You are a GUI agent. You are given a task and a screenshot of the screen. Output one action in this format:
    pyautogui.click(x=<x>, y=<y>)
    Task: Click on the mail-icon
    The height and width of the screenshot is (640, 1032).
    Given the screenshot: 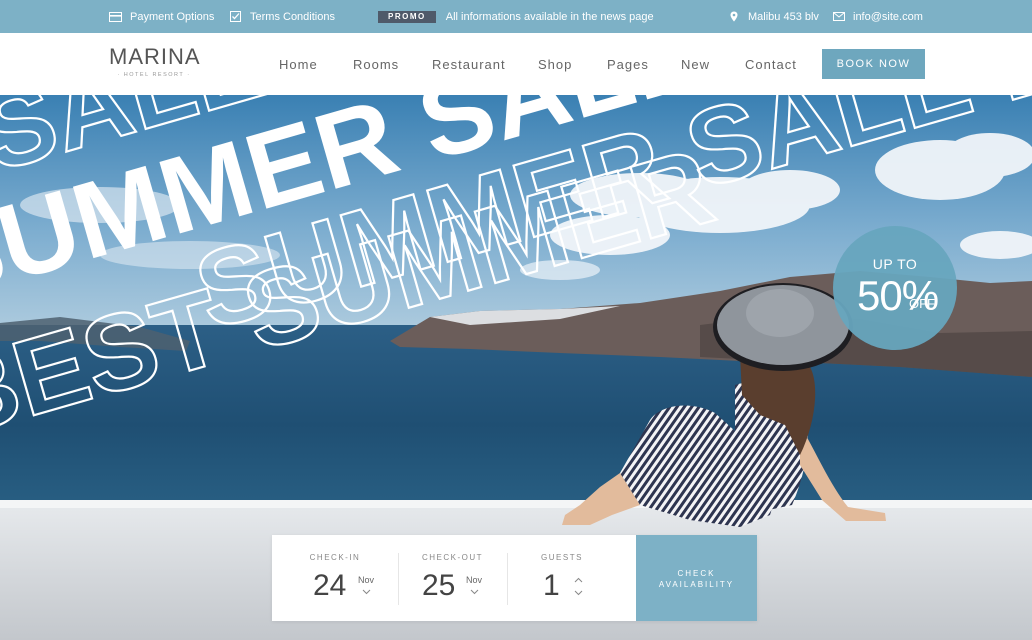 What is the action you would take?
    pyautogui.click(x=838, y=16)
    